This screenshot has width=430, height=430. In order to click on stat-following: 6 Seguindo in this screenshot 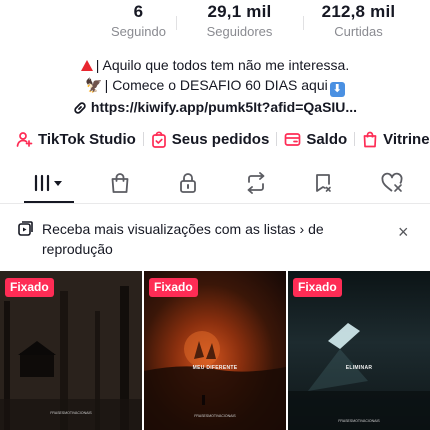, I will do `click(139, 24)`.